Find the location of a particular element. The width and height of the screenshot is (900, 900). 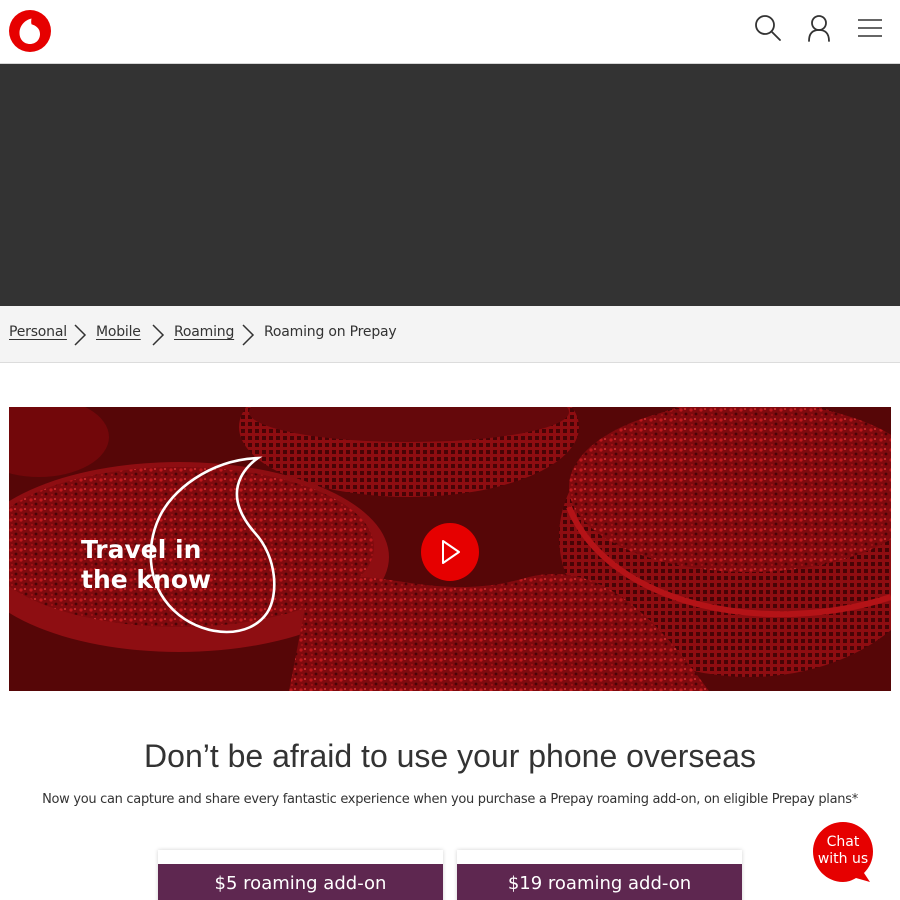

card-title: $19 roaming add-on is located at coordinates (599, 882).